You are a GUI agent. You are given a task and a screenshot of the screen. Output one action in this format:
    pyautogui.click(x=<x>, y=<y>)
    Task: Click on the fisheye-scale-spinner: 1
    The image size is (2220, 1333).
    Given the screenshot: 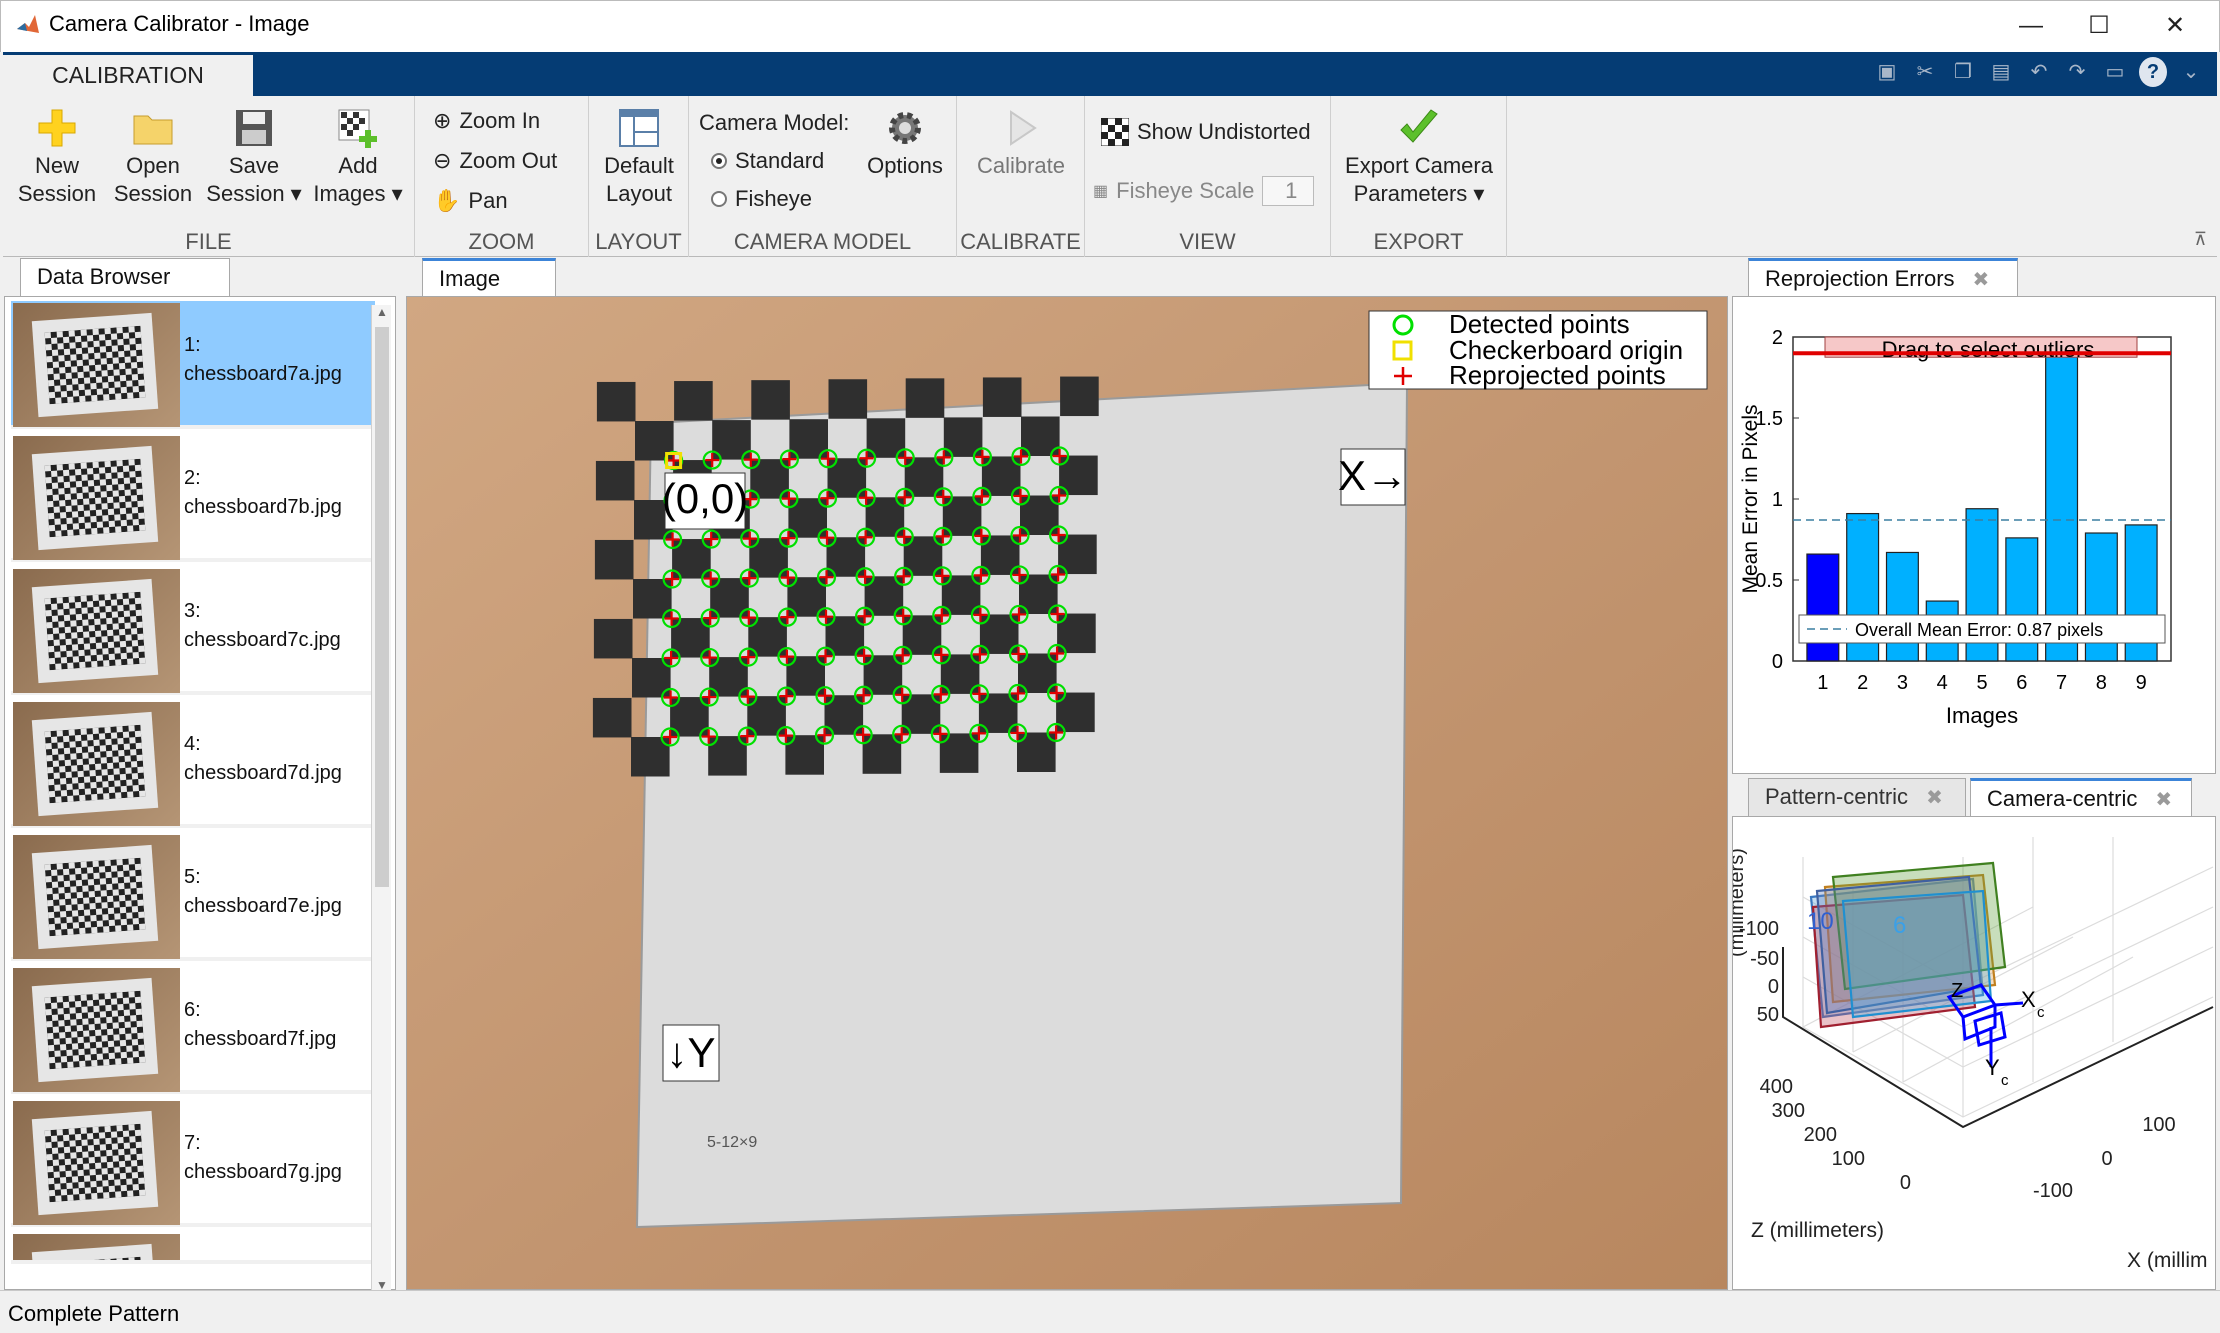 What is the action you would take?
    pyautogui.click(x=1288, y=191)
    